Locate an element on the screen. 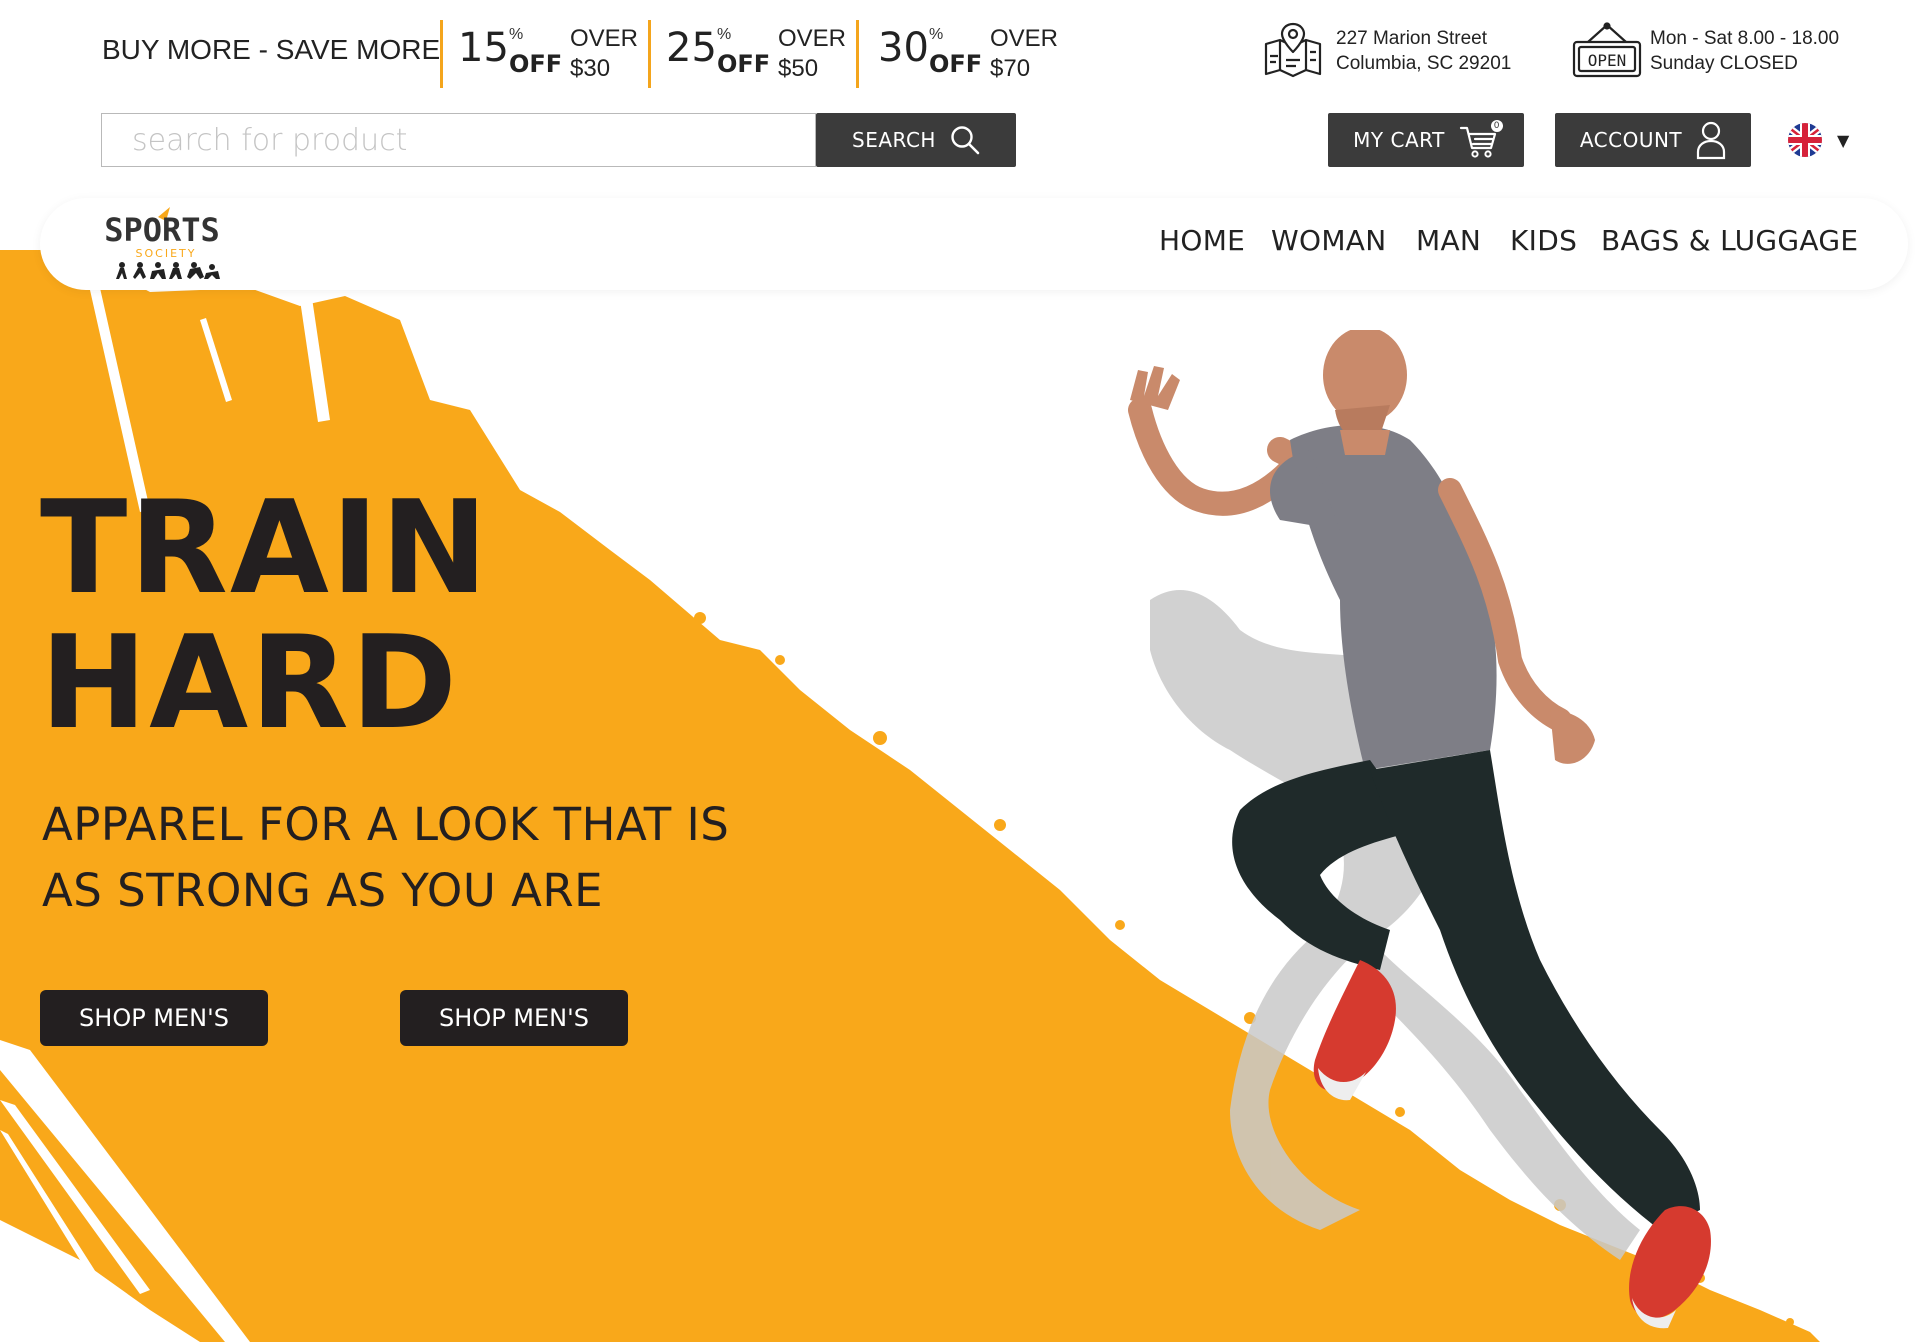 The image size is (1920, 1342). search-input is located at coordinates (458, 140).